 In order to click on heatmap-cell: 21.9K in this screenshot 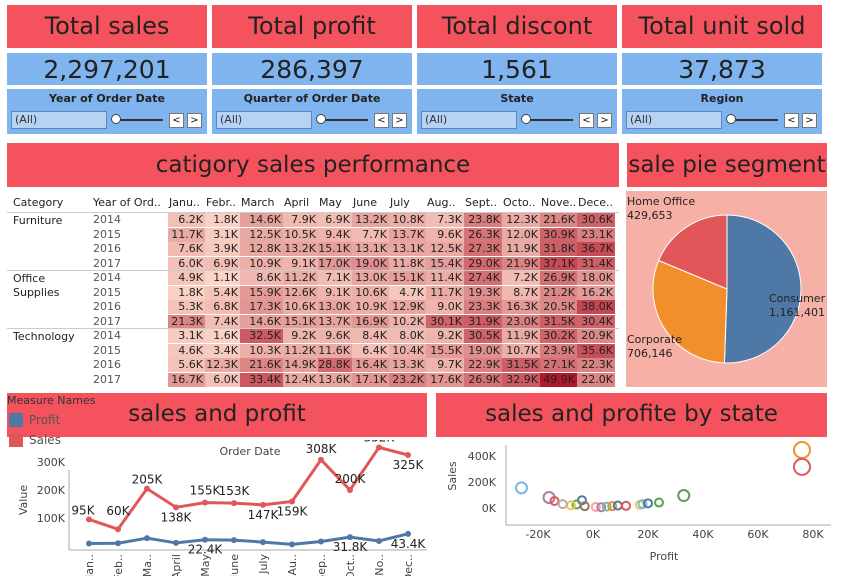, I will do `click(521, 263)`.